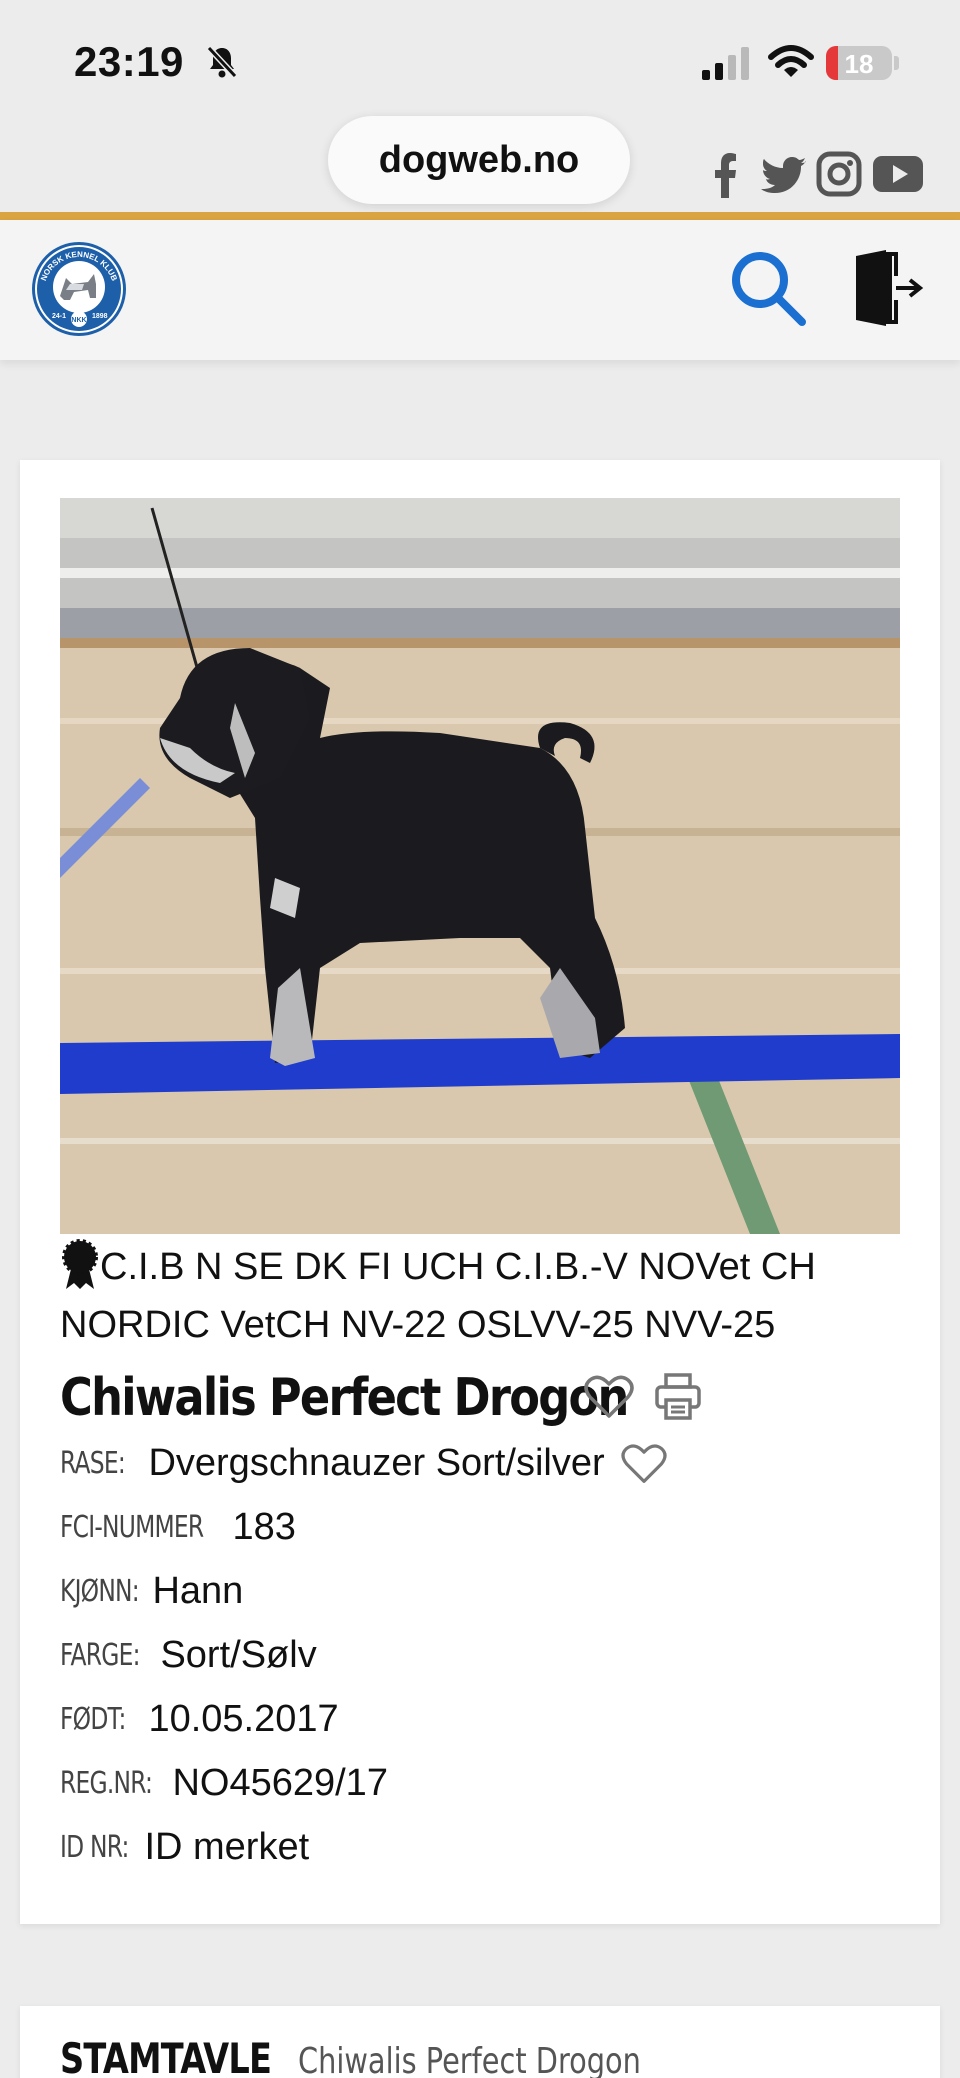  I want to click on cellular-signal-icon, so click(725, 63).